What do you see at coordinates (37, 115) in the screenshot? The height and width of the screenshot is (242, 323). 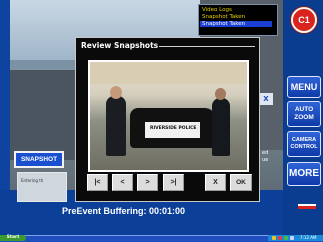 I see `wall-background` at bounding box center [37, 115].